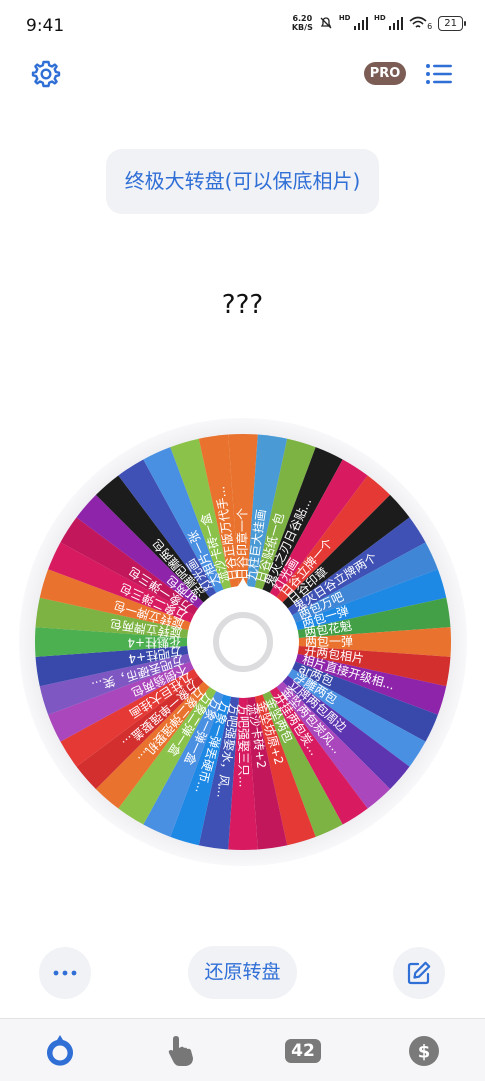  What do you see at coordinates (430, 26) in the screenshot?
I see `wifi-sub-label: 6` at bounding box center [430, 26].